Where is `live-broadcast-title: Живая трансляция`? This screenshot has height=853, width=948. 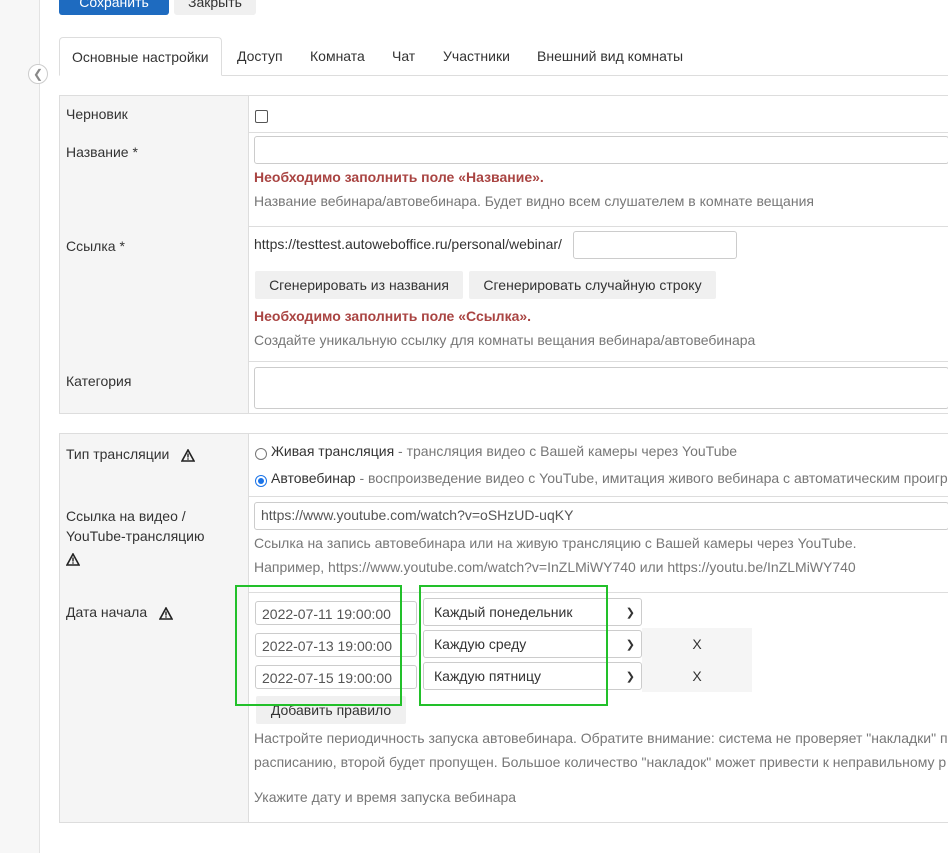 live-broadcast-title: Живая трансляция is located at coordinates (333, 451).